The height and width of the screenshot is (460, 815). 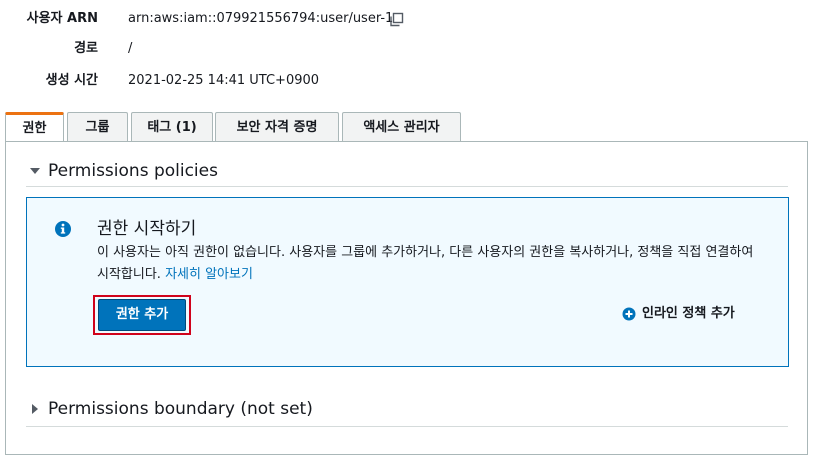 What do you see at coordinates (34, 171) in the screenshot?
I see `caret-down-icon` at bounding box center [34, 171].